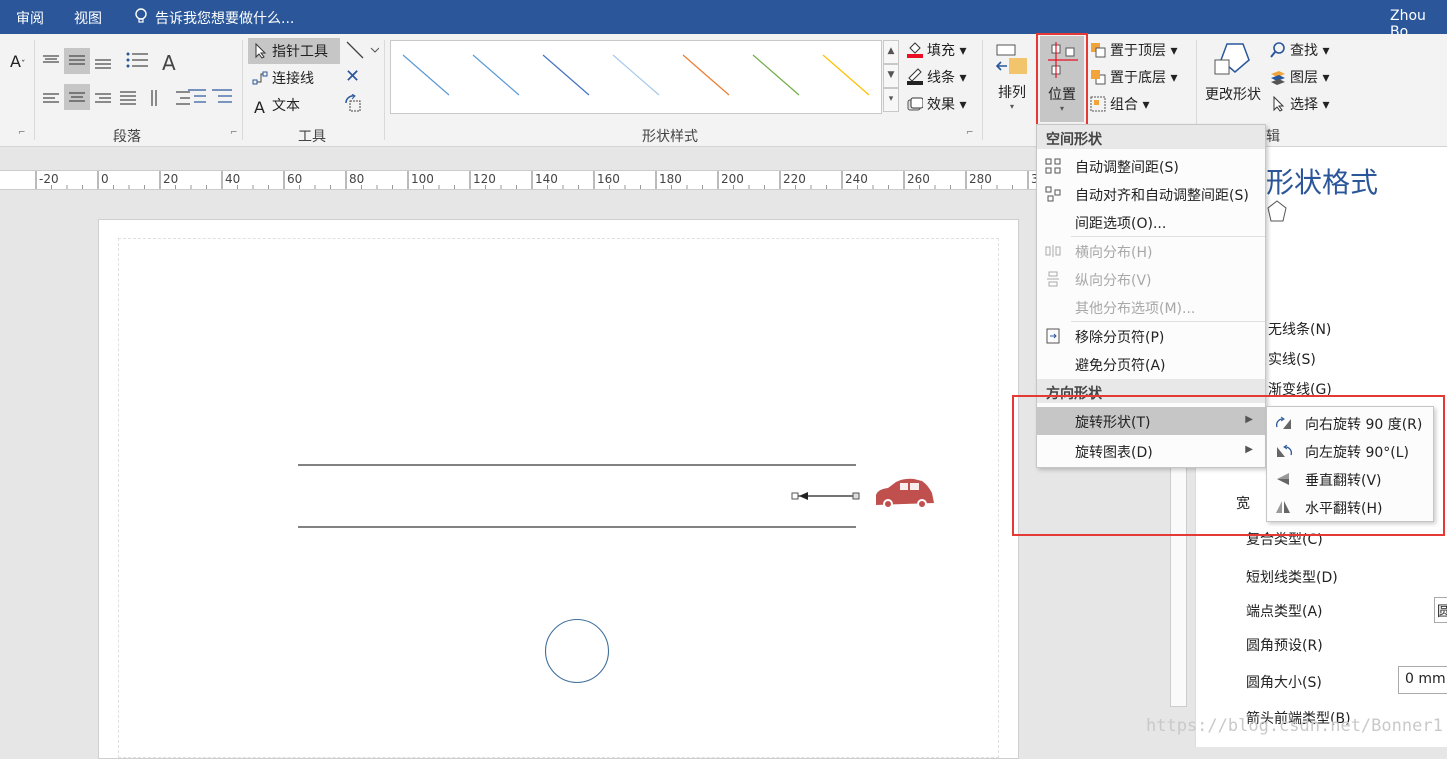  I want to click on menu-item-auto-space: 自动调整间距(S), so click(1151, 166).